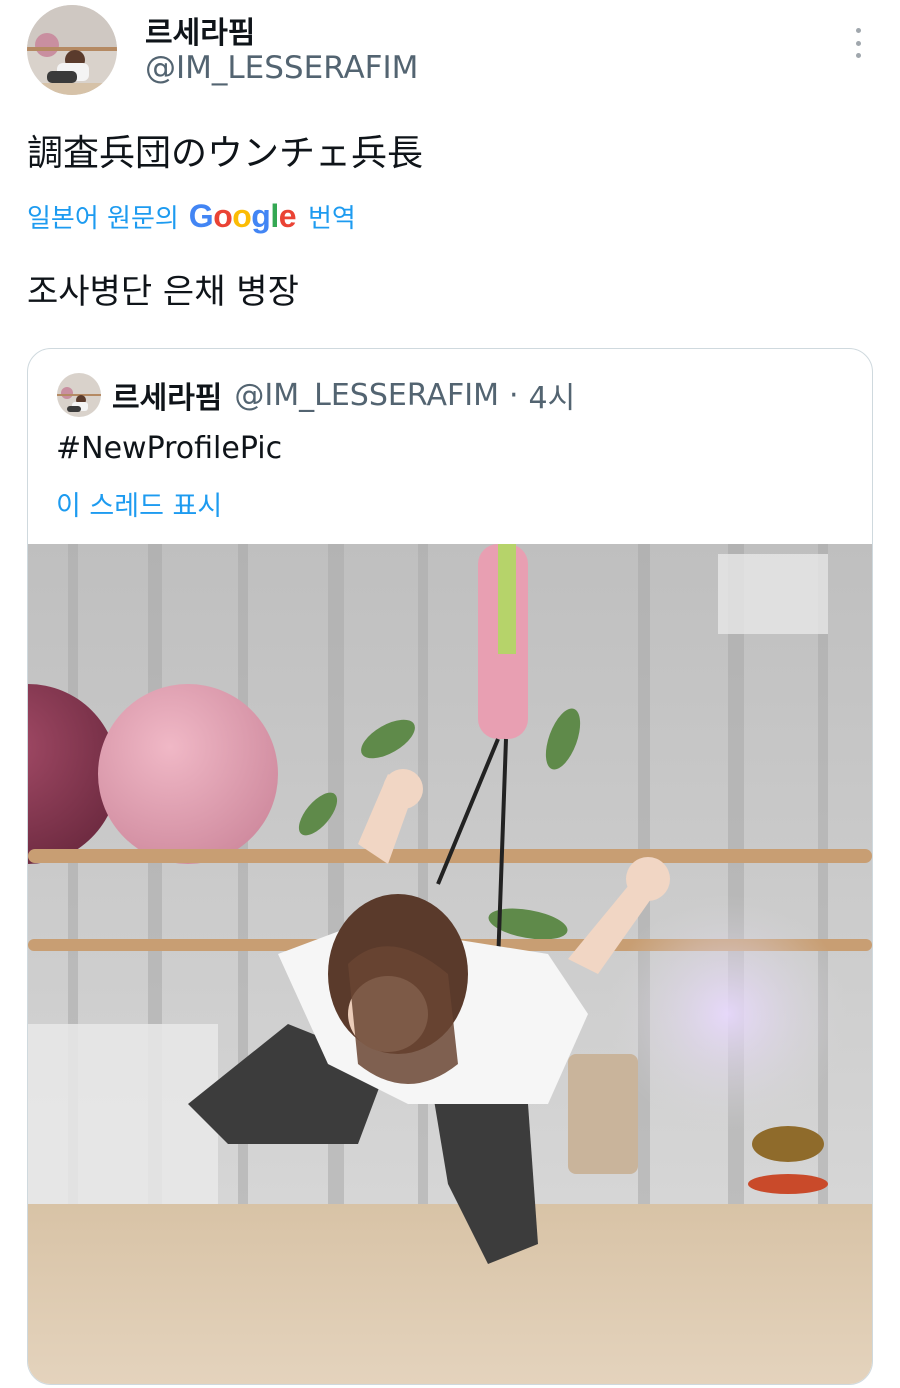 This screenshot has width=900, height=1388. Describe the element at coordinates (552, 398) in the screenshot. I see `quoted-timestamp: 4시` at that location.